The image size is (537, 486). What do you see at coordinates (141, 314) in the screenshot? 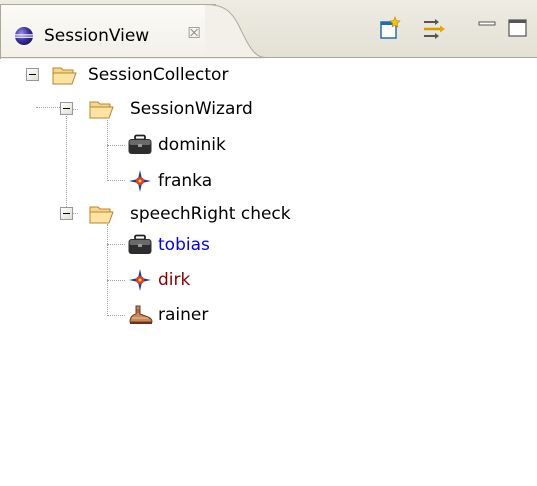
I see `shoe-icon` at bounding box center [141, 314].